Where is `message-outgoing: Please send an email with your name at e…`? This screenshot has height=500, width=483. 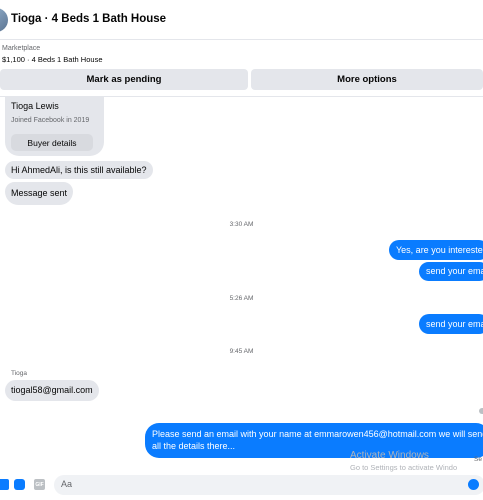
message-outgoing: Please send an email with your name at e… is located at coordinates (314, 440).